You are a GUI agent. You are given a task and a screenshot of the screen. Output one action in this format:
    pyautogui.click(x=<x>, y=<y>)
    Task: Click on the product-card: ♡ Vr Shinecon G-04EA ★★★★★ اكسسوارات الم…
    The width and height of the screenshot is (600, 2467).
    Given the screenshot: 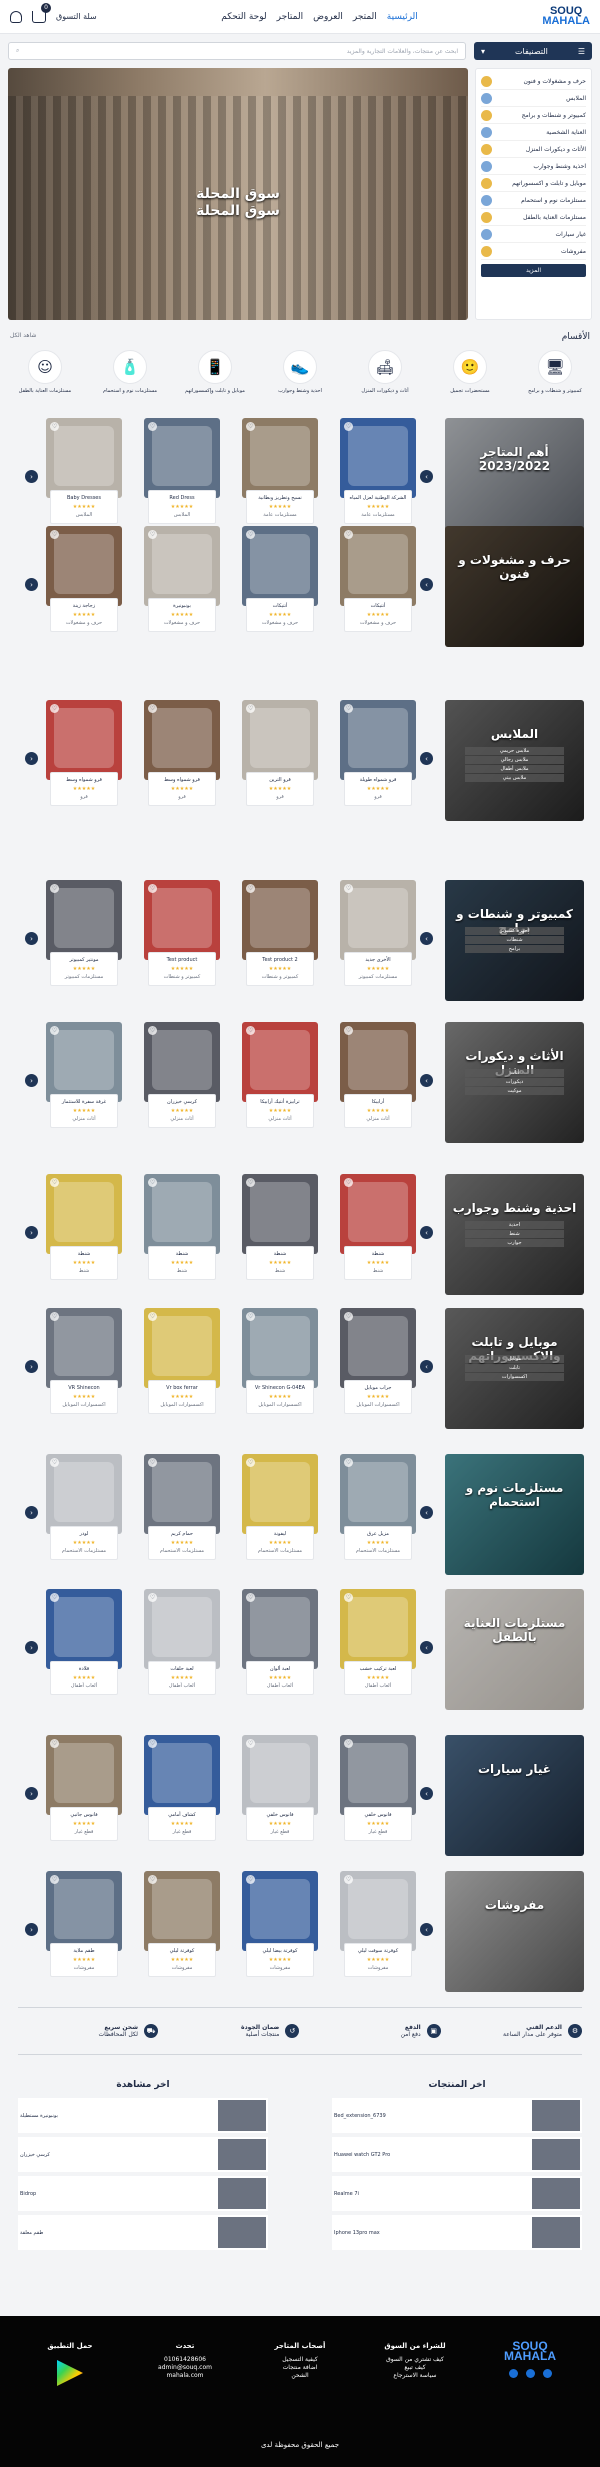 What is the action you would take?
    pyautogui.click(x=280, y=1368)
    